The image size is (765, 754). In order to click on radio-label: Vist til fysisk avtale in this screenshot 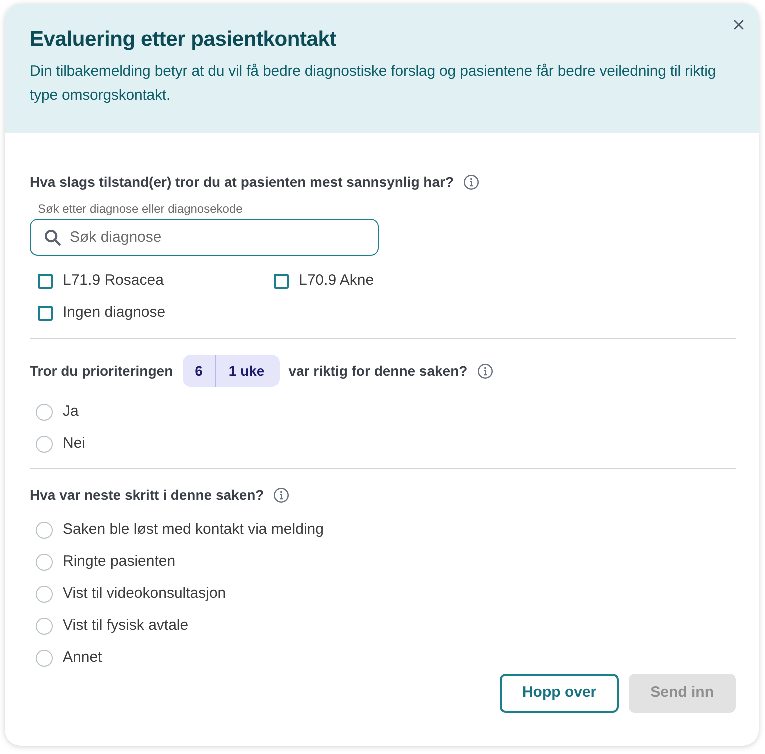, I will do `click(126, 626)`.